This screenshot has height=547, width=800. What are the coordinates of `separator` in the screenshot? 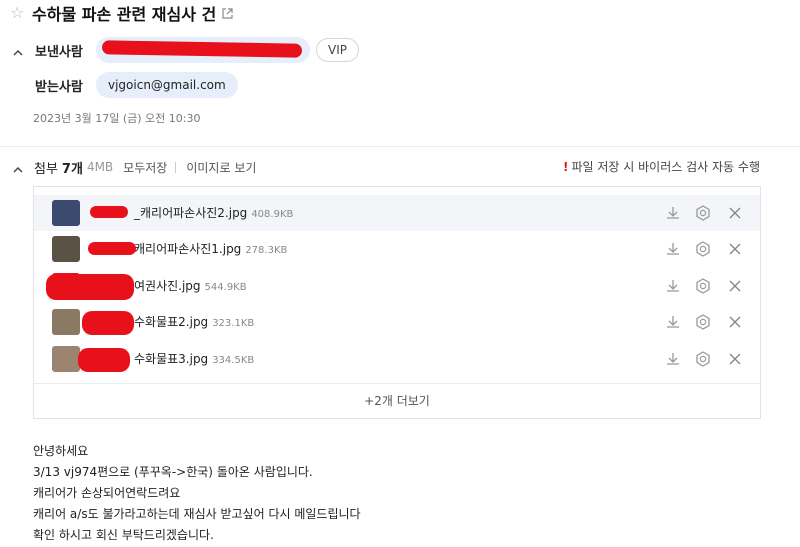 It's located at (176, 167).